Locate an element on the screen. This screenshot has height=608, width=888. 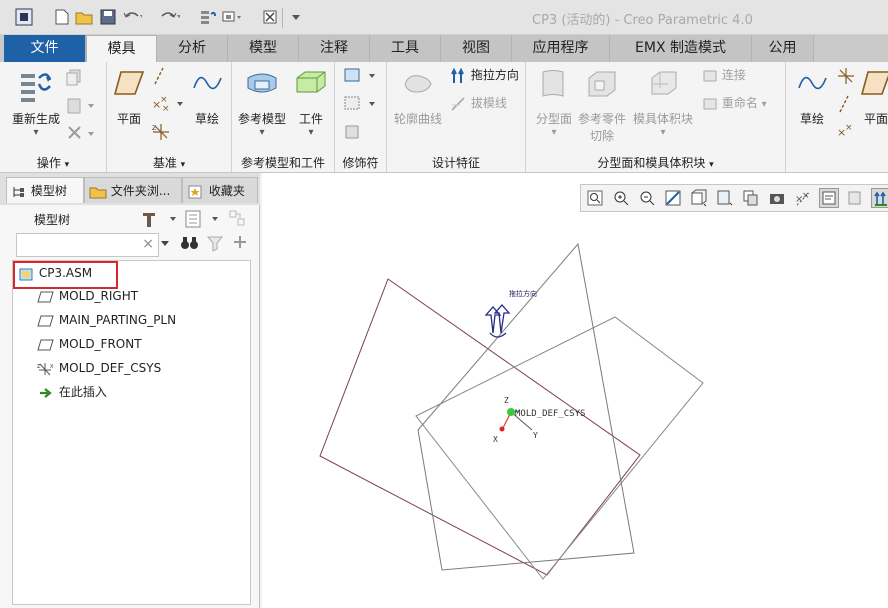
axis-icon is located at coordinates (159, 77).